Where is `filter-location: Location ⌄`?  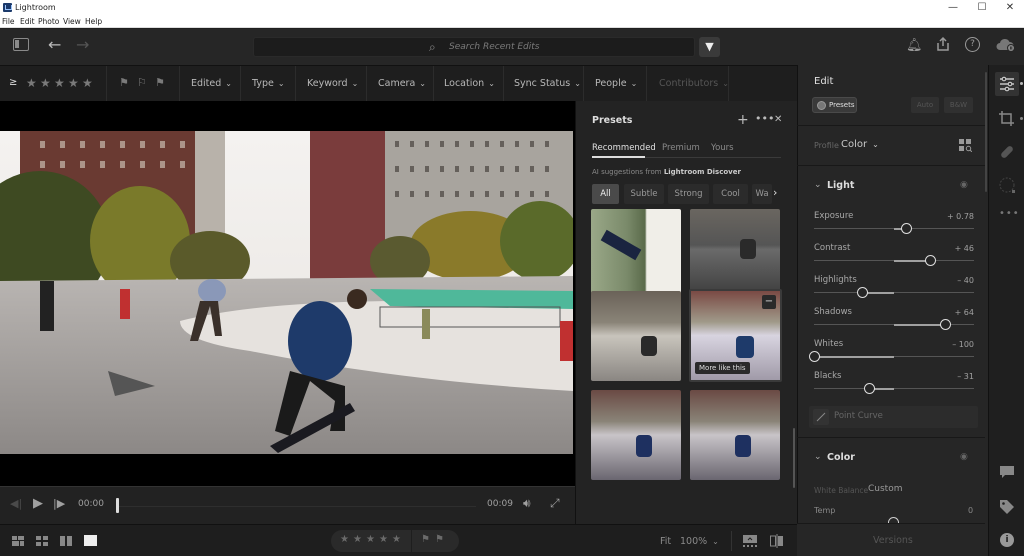
filter-location: Location ⌄ is located at coordinates (469, 83).